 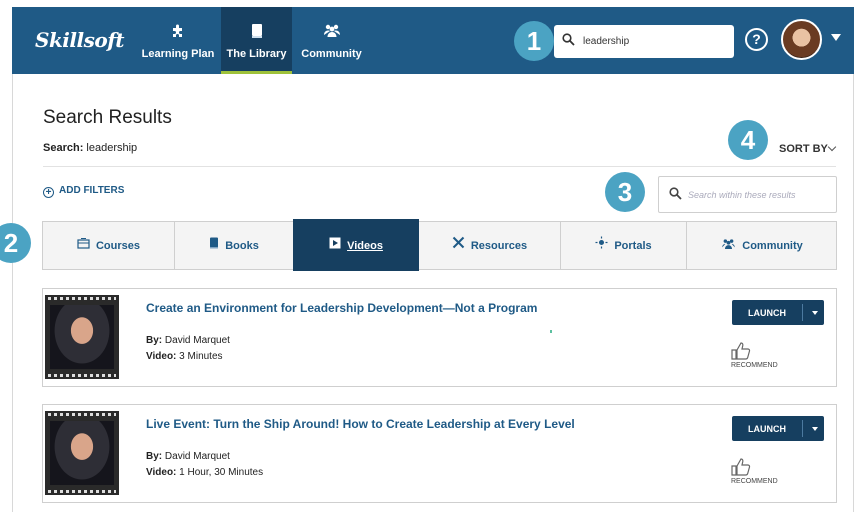 What do you see at coordinates (107, 117) in the screenshot?
I see `page-title: Search Results` at bounding box center [107, 117].